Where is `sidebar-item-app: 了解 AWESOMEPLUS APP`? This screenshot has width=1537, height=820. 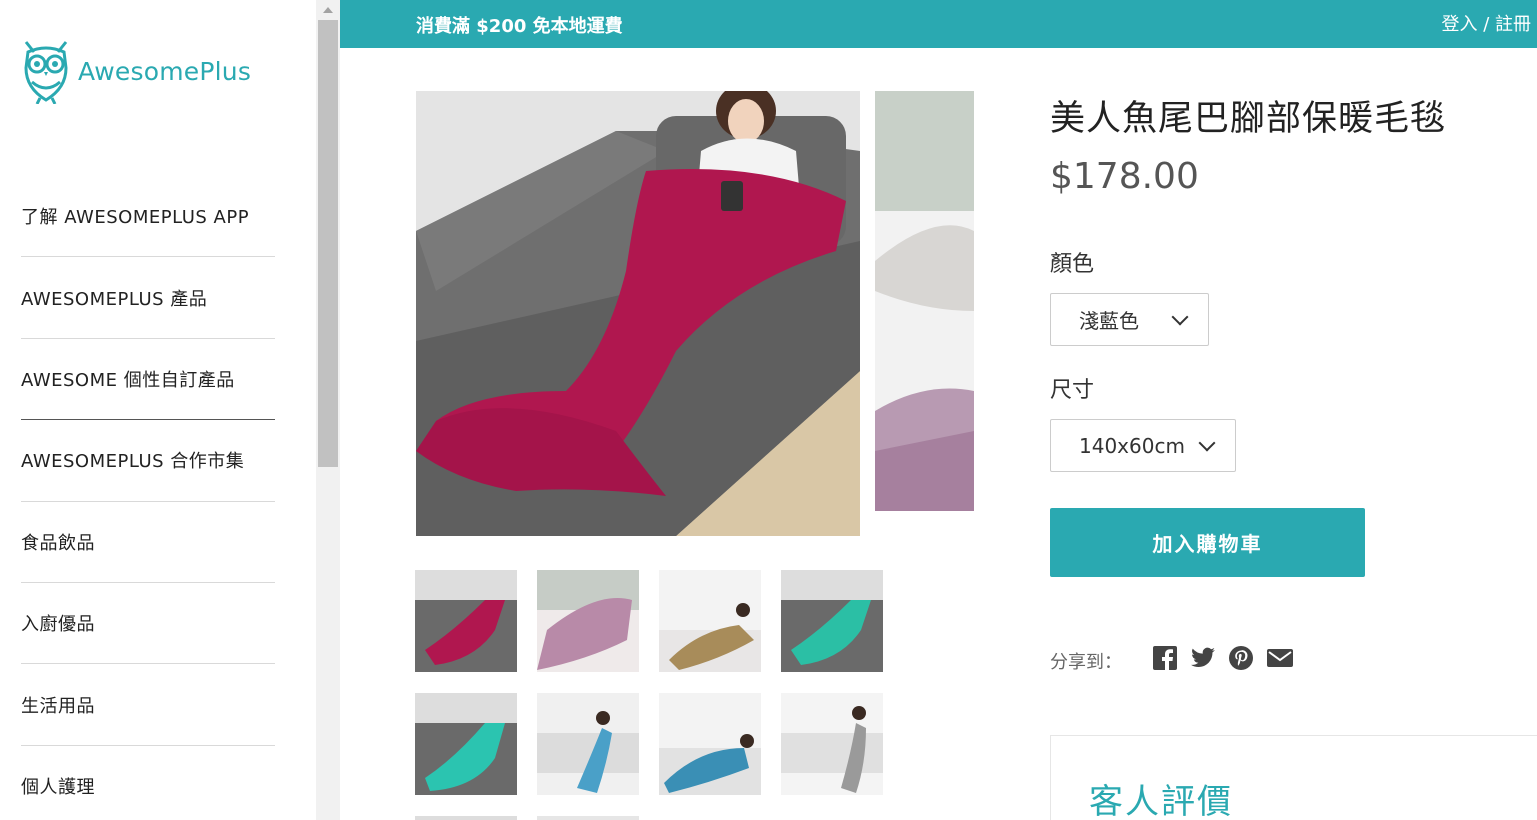
sidebar-item-app: 了解 AWESOMEPLUS APP is located at coordinates (148, 217).